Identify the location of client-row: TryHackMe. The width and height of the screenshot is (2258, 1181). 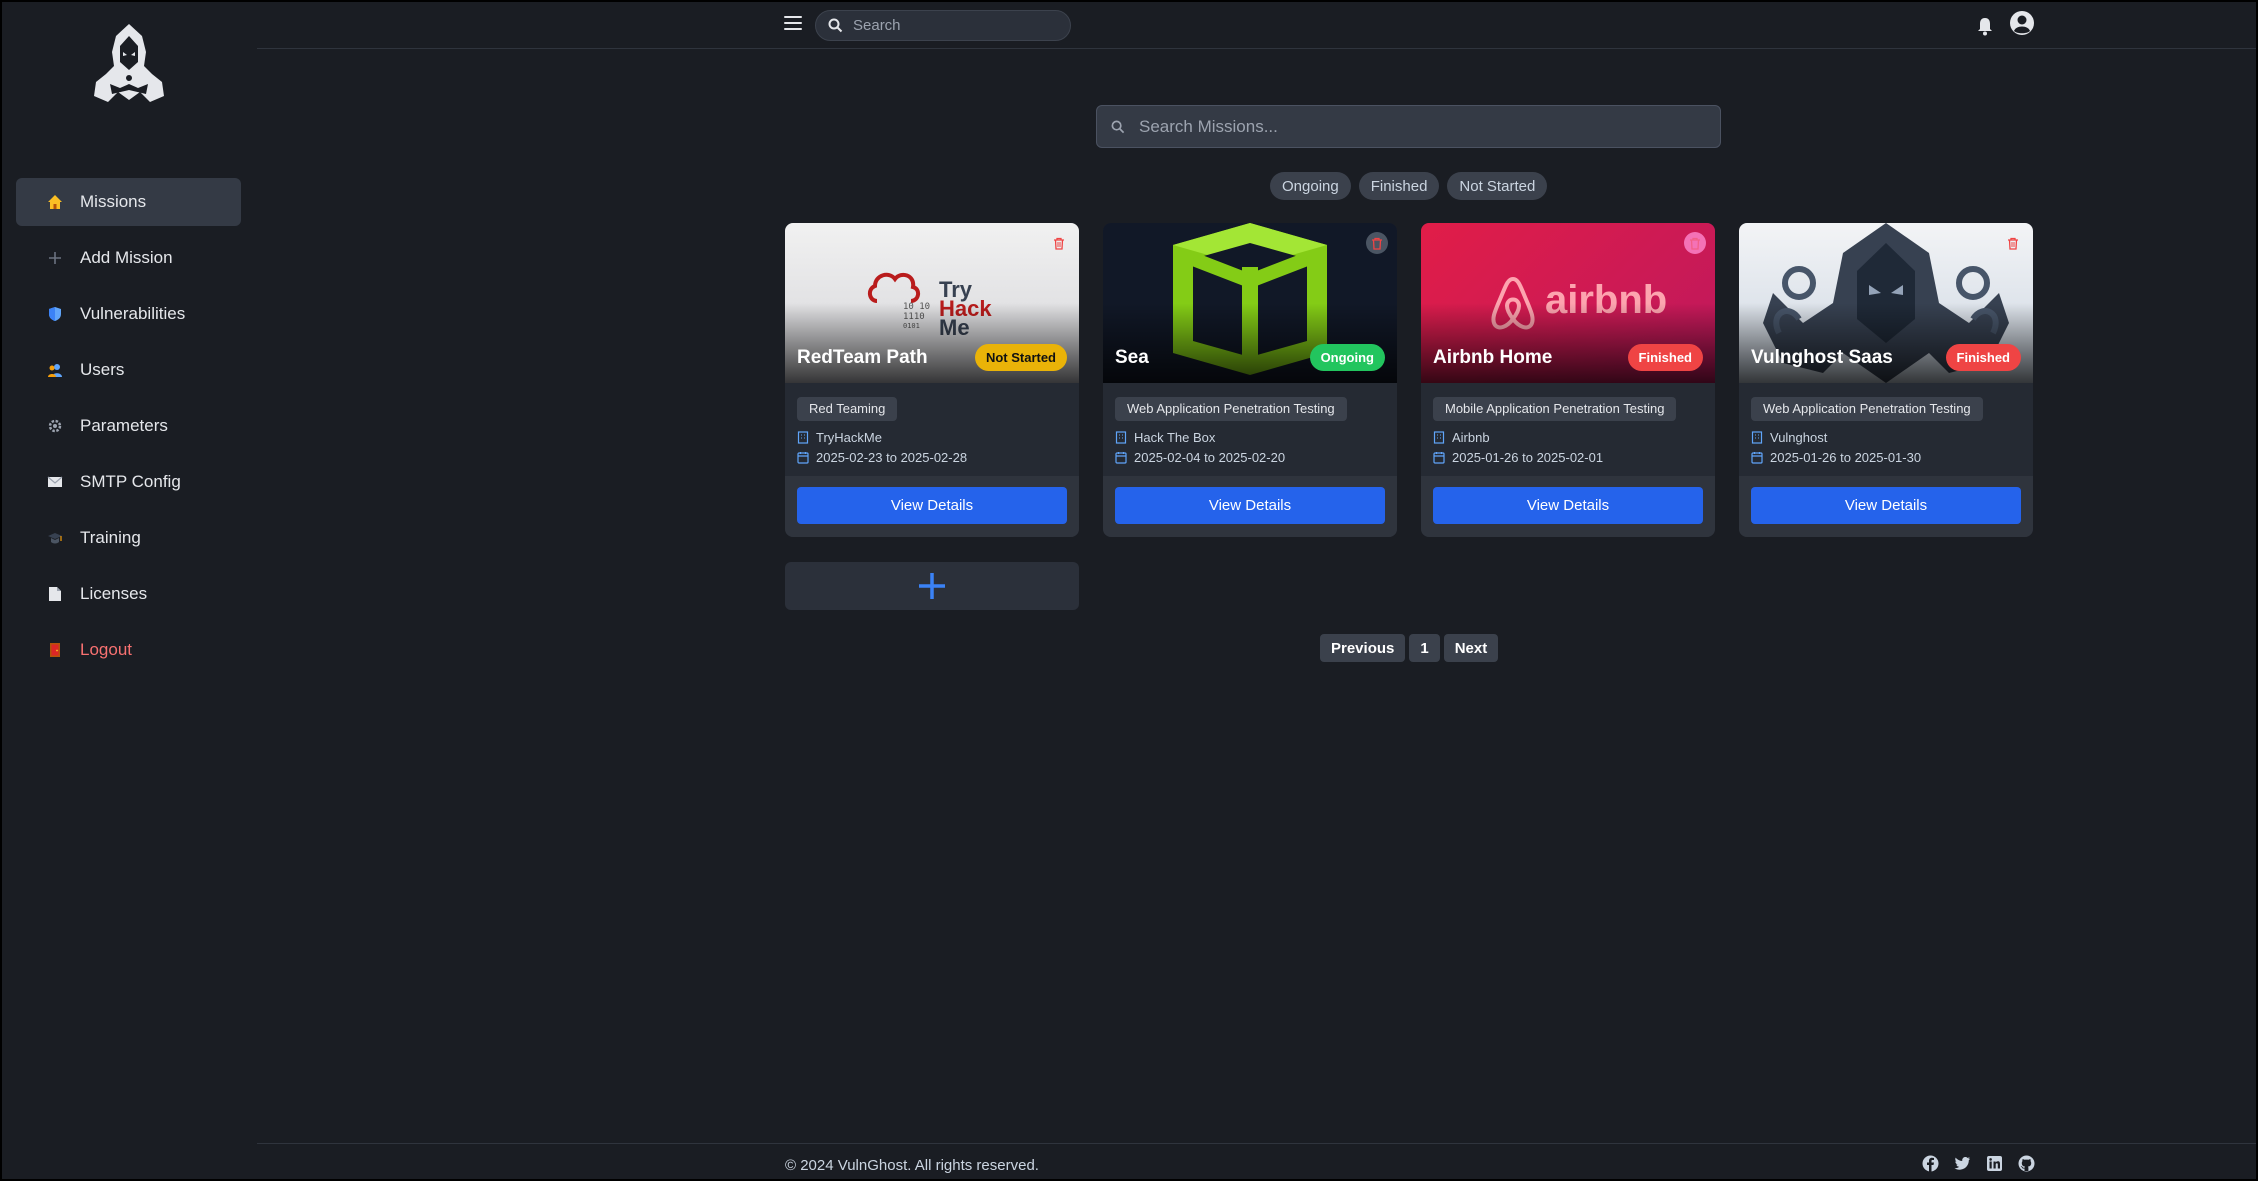
(932, 437).